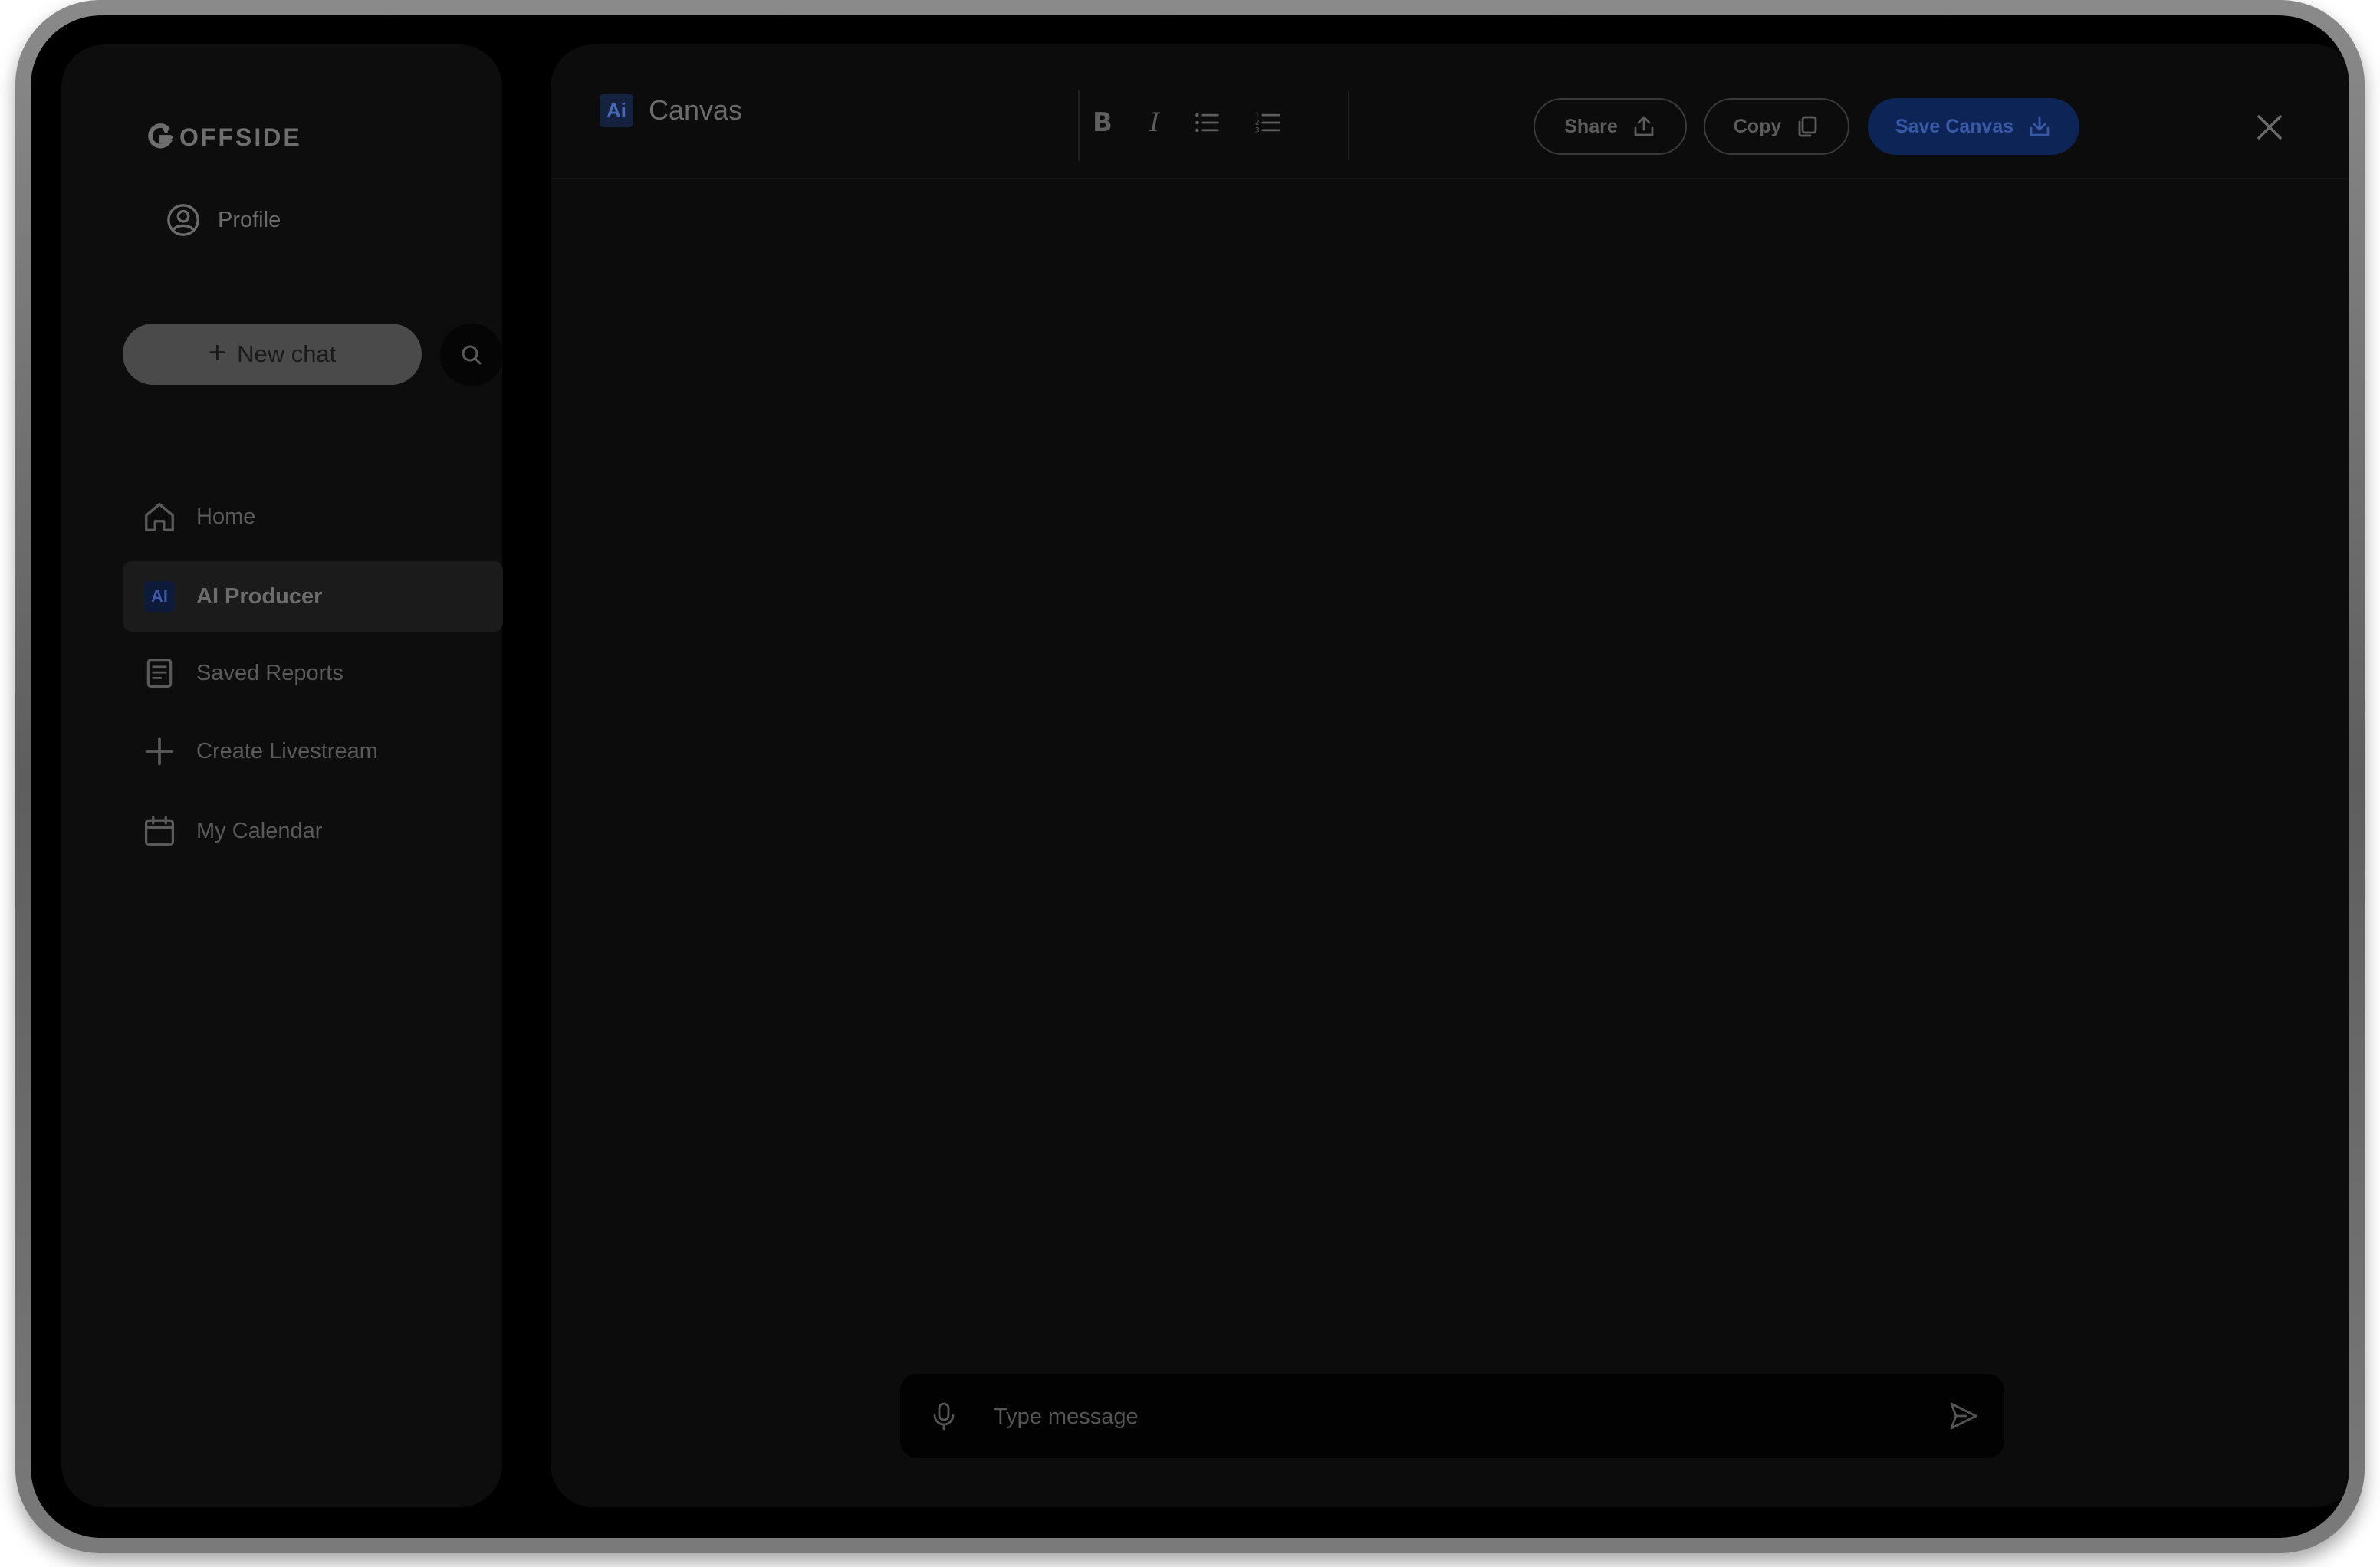 Image resolution: width=2380 pixels, height=1567 pixels. Describe the element at coordinates (183, 220) in the screenshot. I see `user-circle-icon` at that location.